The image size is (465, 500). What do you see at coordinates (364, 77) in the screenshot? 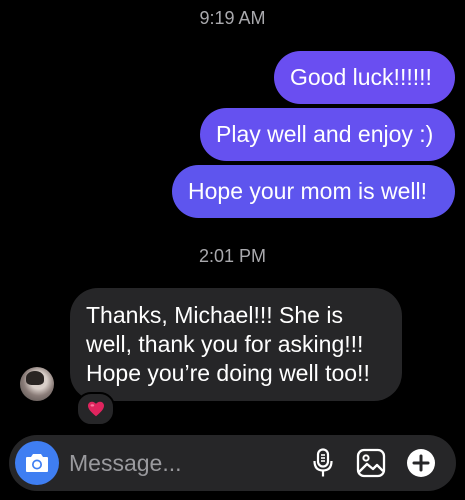
I see `outgoing-message: Good luck!!!!!!` at bounding box center [364, 77].